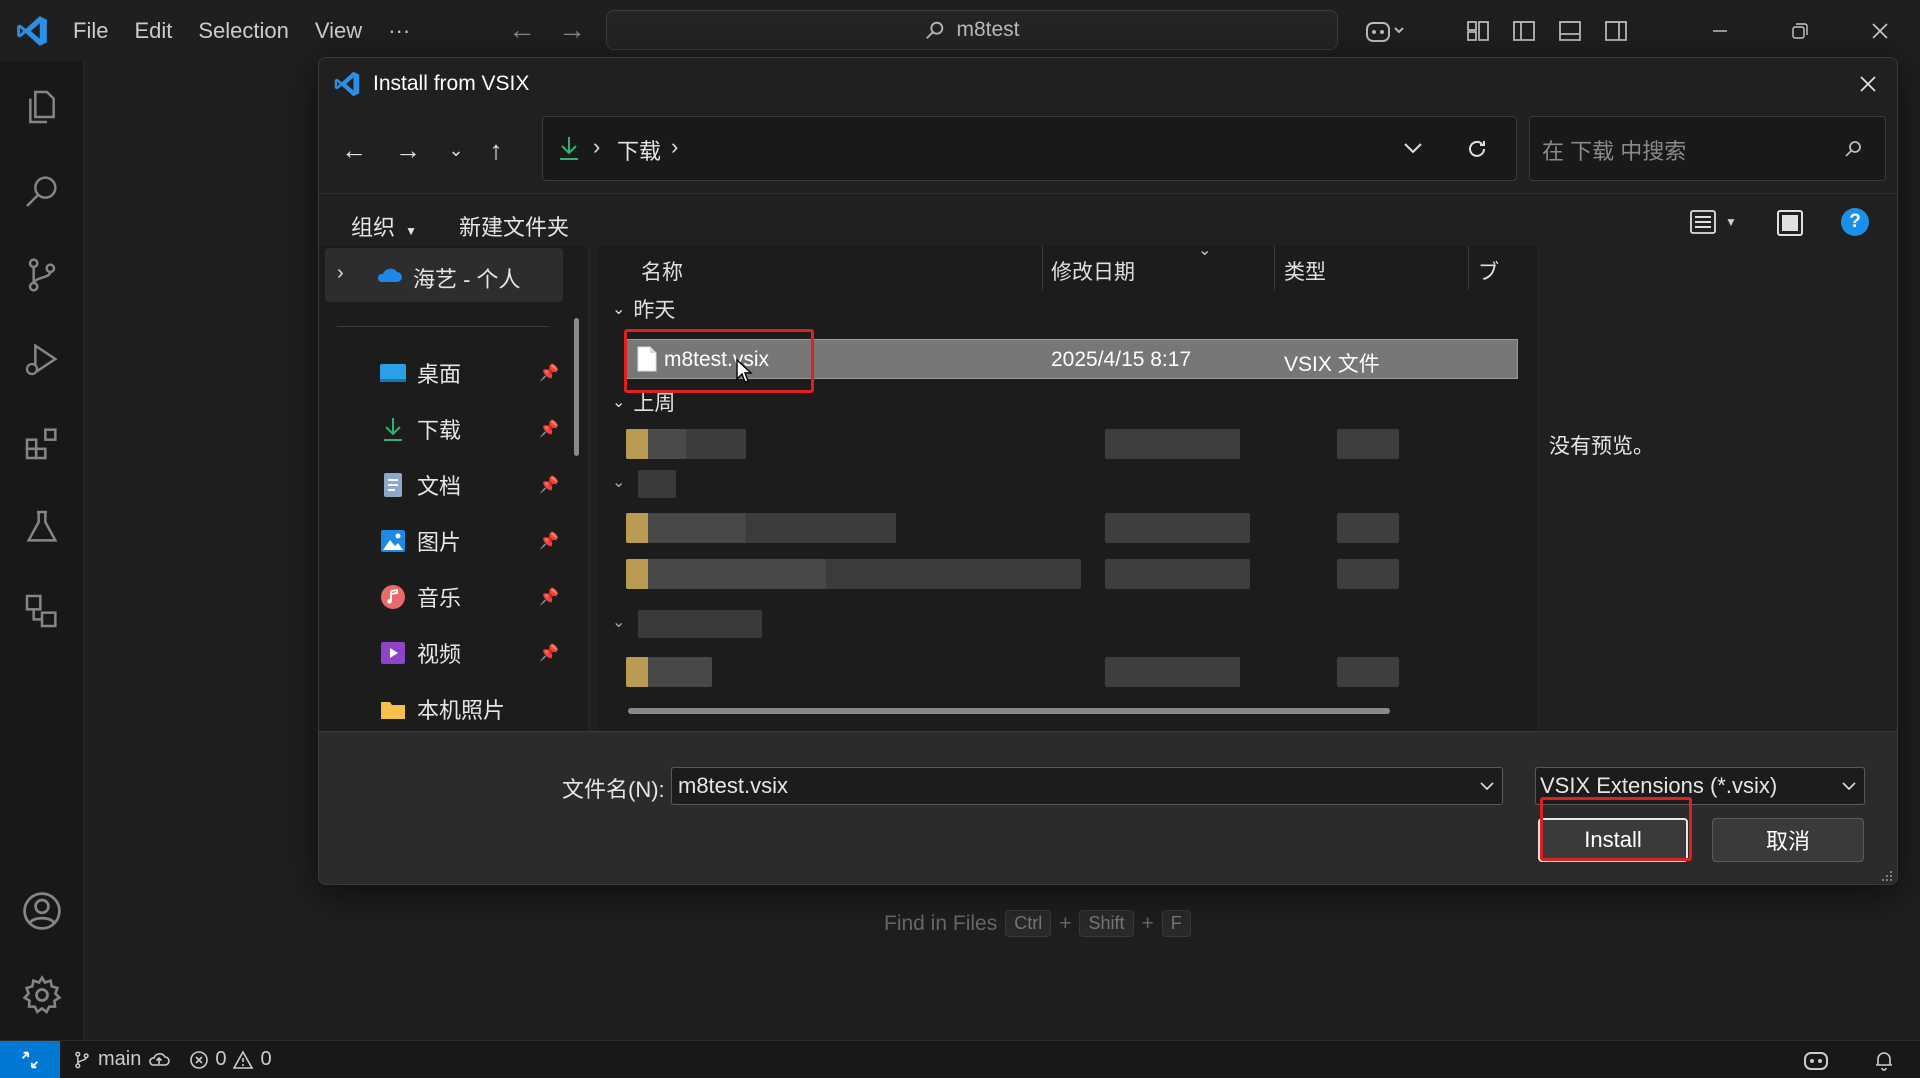  I want to click on minimize-icon, so click(1720, 30).